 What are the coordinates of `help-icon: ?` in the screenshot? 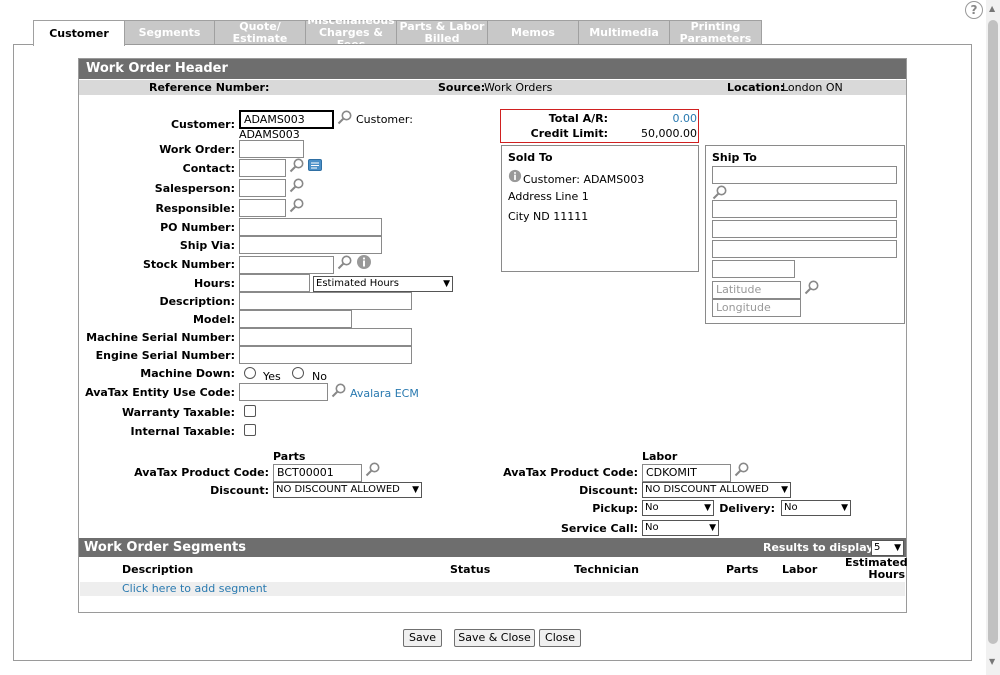 It's located at (974, 10).